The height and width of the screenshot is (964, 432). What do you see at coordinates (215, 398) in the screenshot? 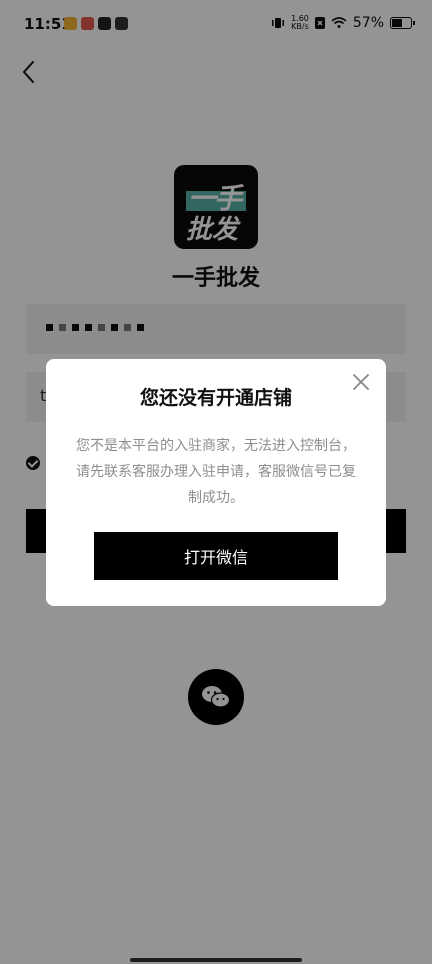
I see `dialog-title: 您还没有开通店铺` at bounding box center [215, 398].